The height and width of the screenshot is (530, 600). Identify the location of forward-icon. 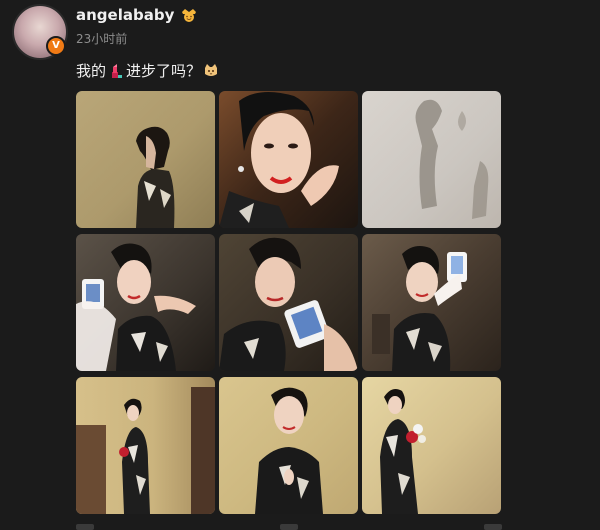
(85, 527).